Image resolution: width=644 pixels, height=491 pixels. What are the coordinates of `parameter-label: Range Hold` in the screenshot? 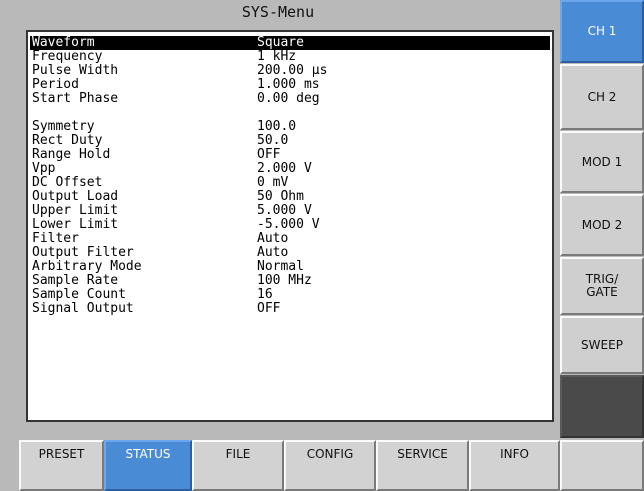 It's located at (71, 154).